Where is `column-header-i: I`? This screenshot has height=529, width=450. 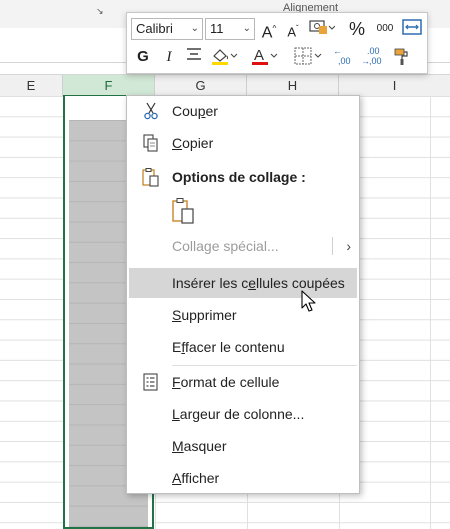
column-header-i: I is located at coordinates (394, 86).